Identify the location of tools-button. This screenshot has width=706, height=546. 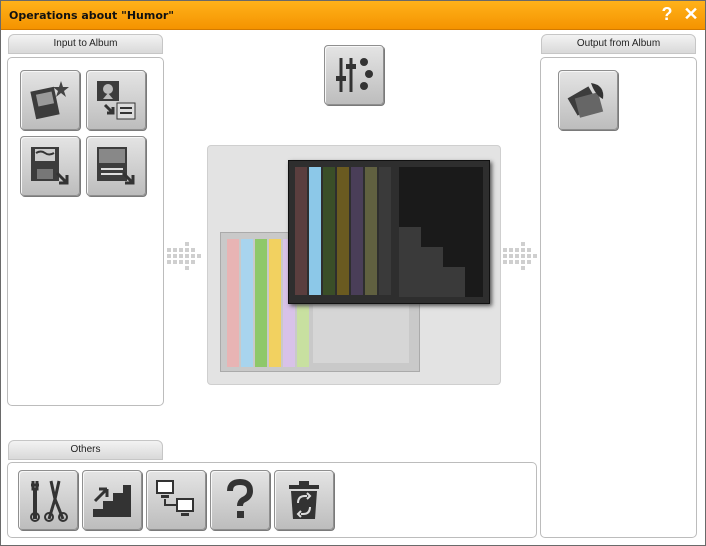
(48, 500).